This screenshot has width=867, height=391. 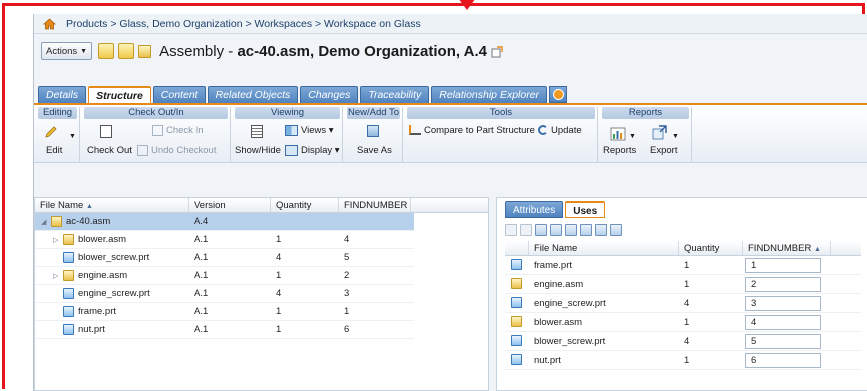 What do you see at coordinates (560, 130) in the screenshot?
I see `update-button: Update` at bounding box center [560, 130].